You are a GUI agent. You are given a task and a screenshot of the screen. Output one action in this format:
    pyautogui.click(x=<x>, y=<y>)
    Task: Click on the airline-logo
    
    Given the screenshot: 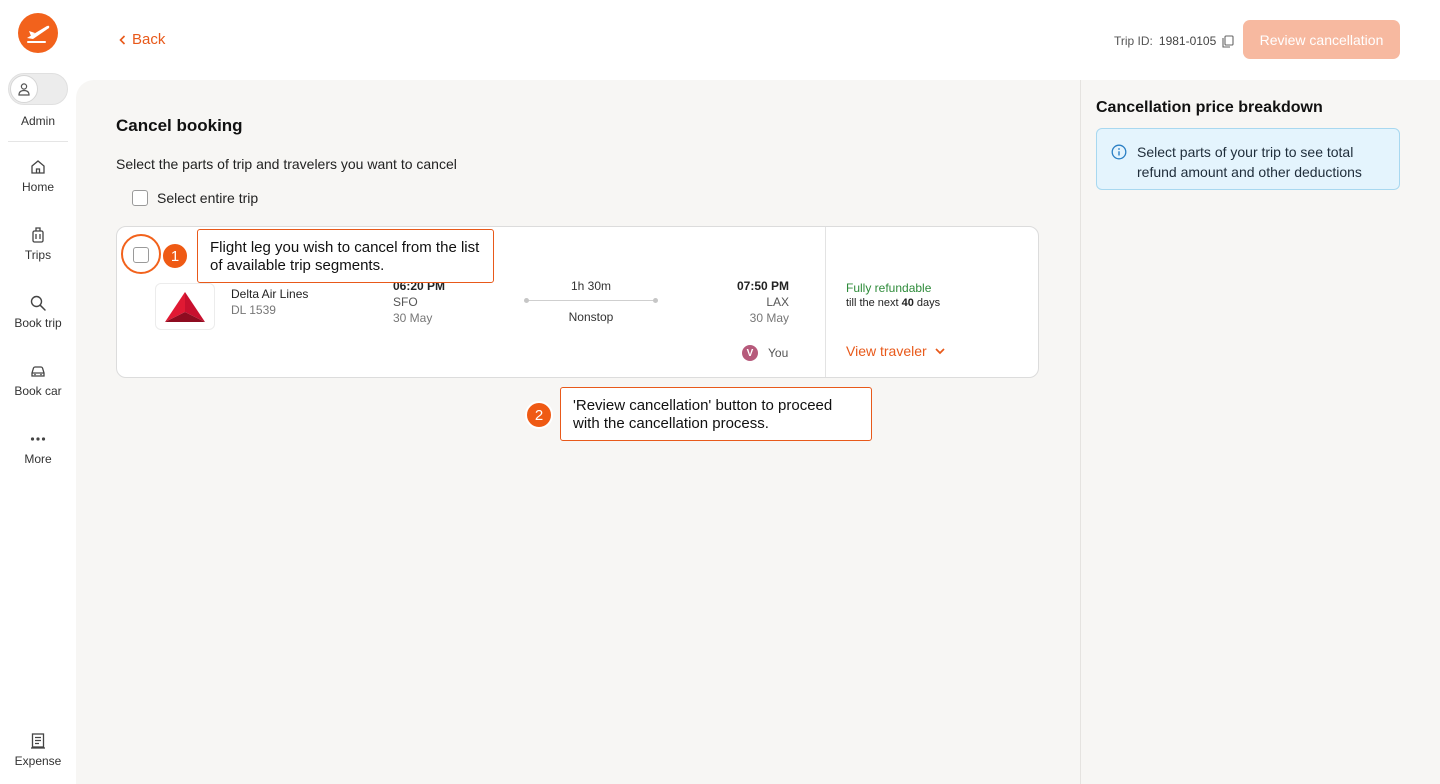 What is the action you would take?
    pyautogui.click(x=185, y=306)
    